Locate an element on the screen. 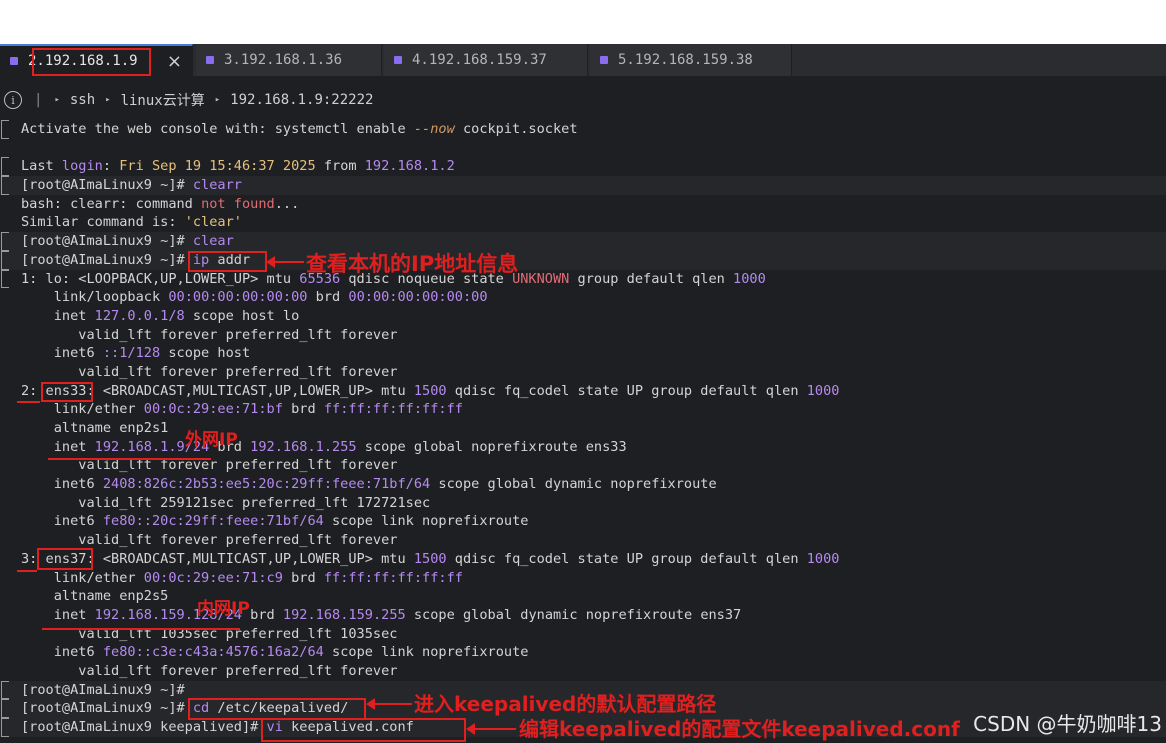 This screenshot has height=743, width=1166. terminal-line: altname enp2s1 is located at coordinates (95, 428).